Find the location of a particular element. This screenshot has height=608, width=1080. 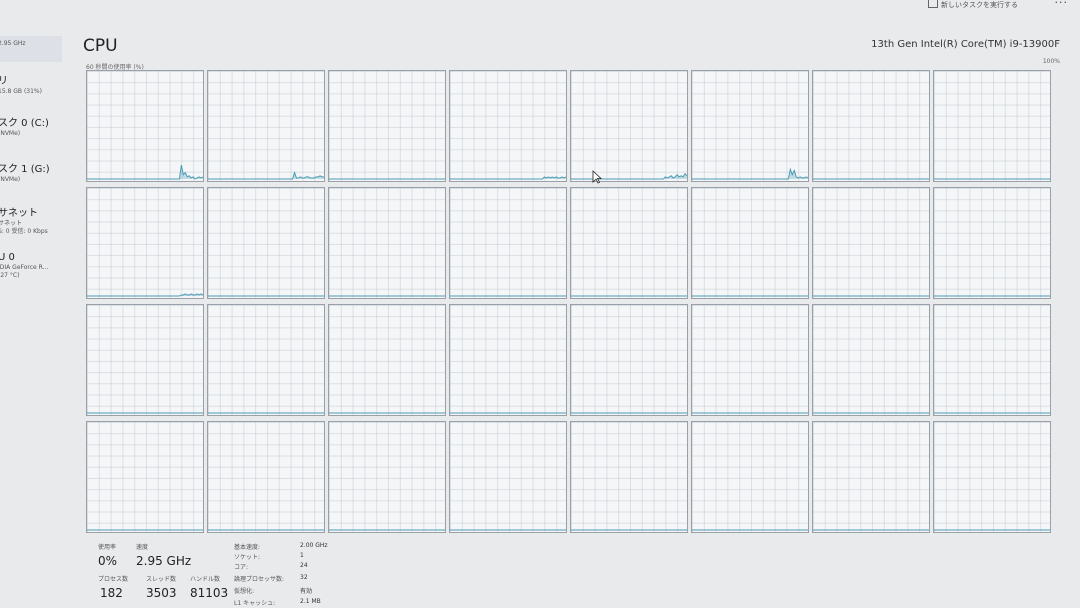

spec-value: 2.1 MB is located at coordinates (310, 601).